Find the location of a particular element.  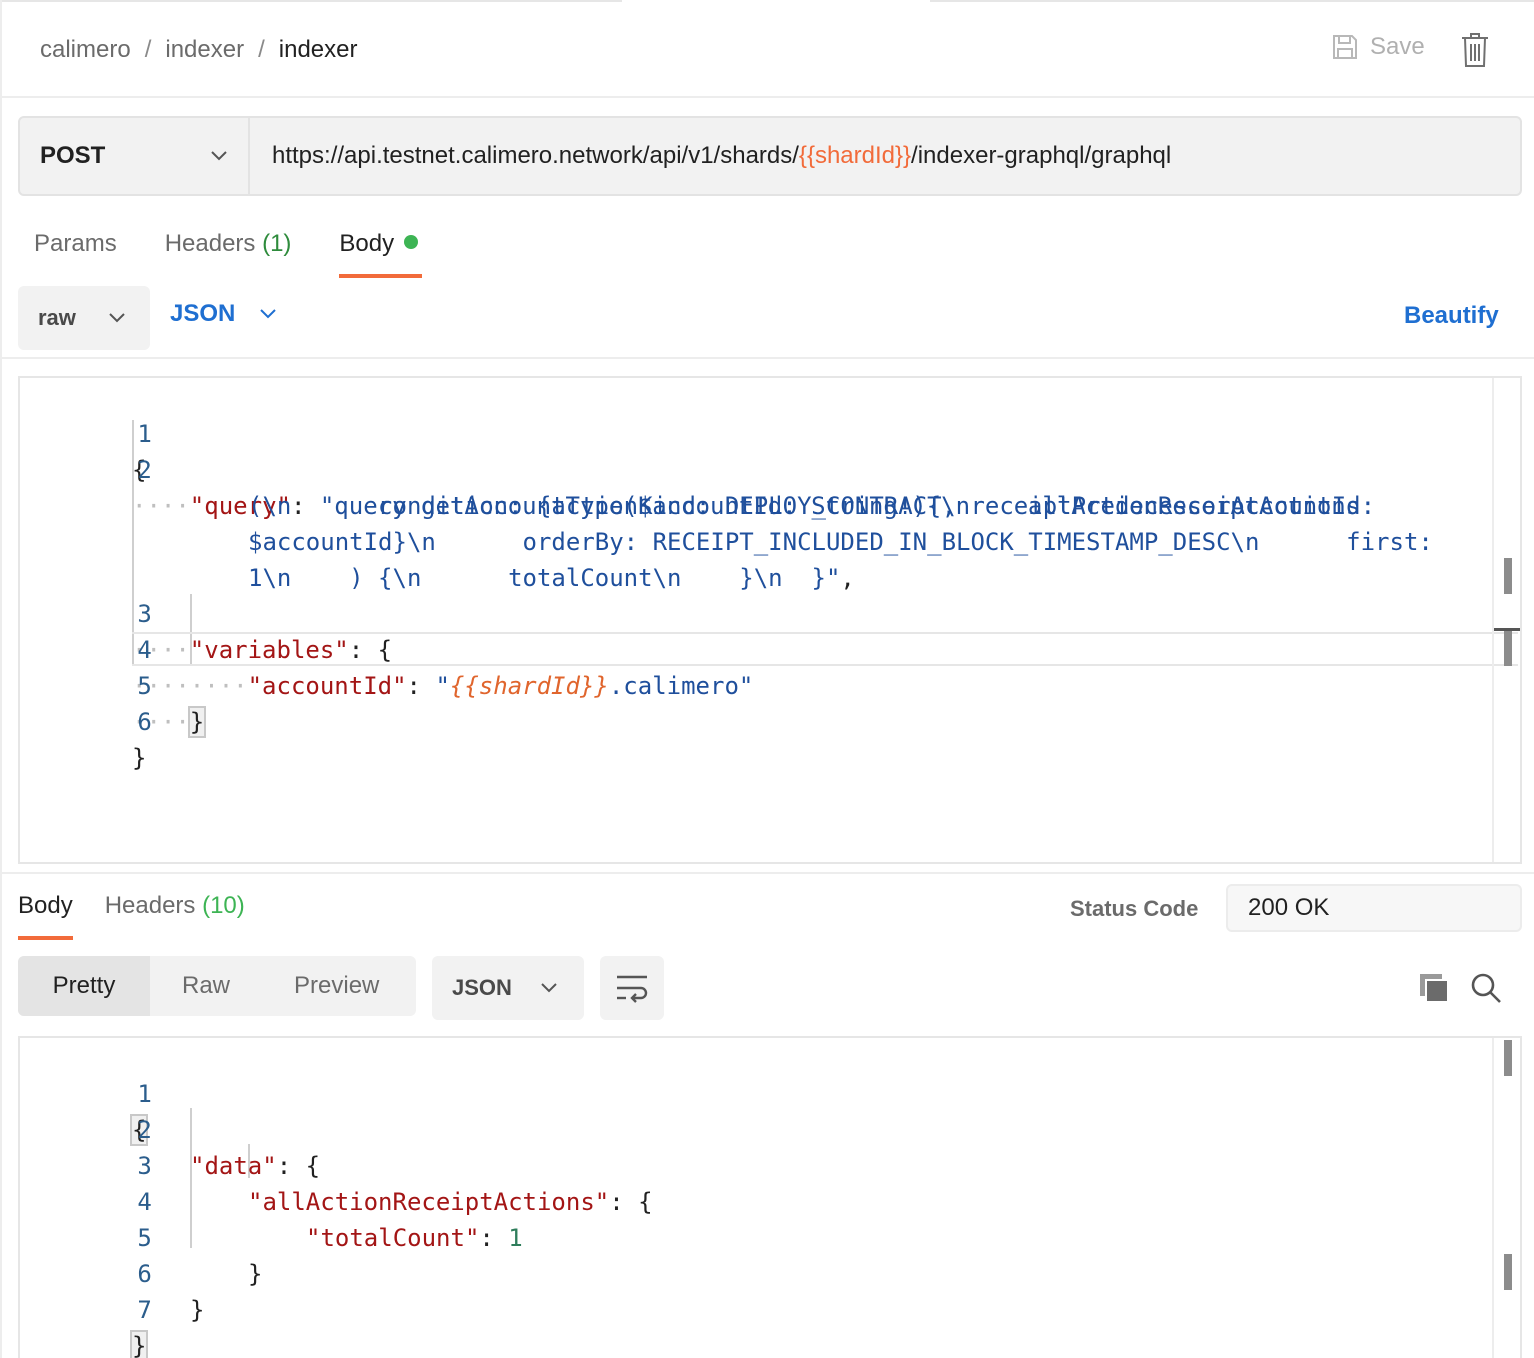

code-line: 7 } is located at coordinates (86, 1307).